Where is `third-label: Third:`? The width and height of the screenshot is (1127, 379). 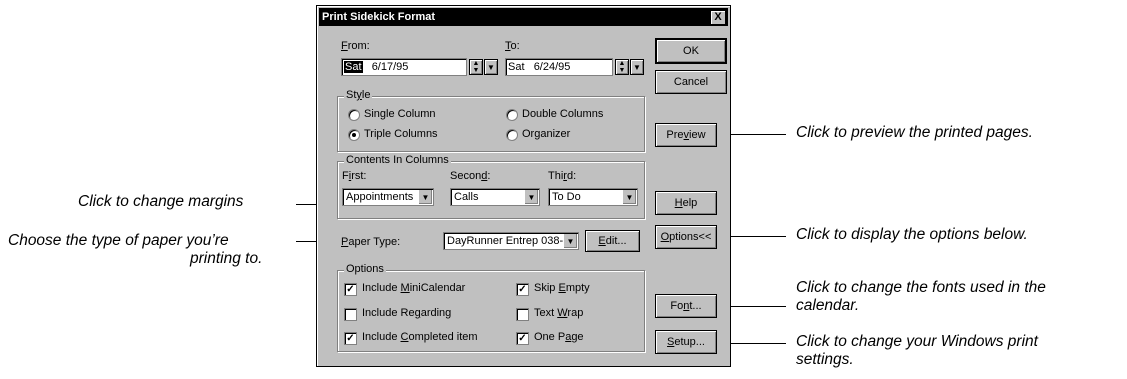
third-label: Third: is located at coordinates (562, 176).